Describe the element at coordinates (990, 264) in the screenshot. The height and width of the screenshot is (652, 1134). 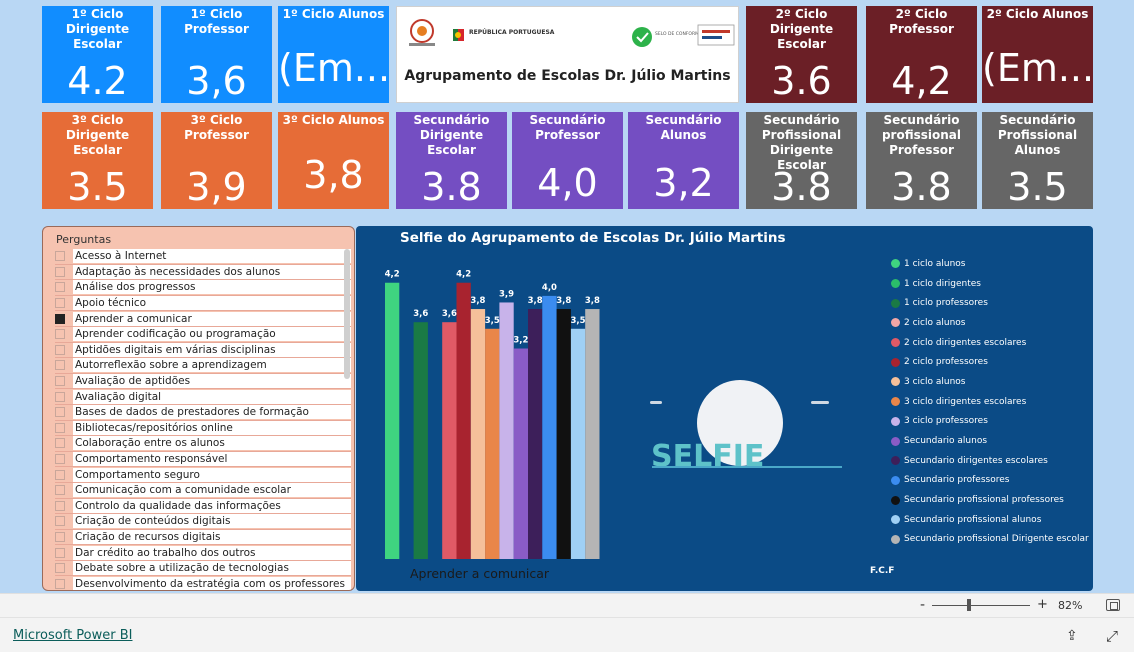
I see `legend-item: 1 ciclo alunos` at that location.